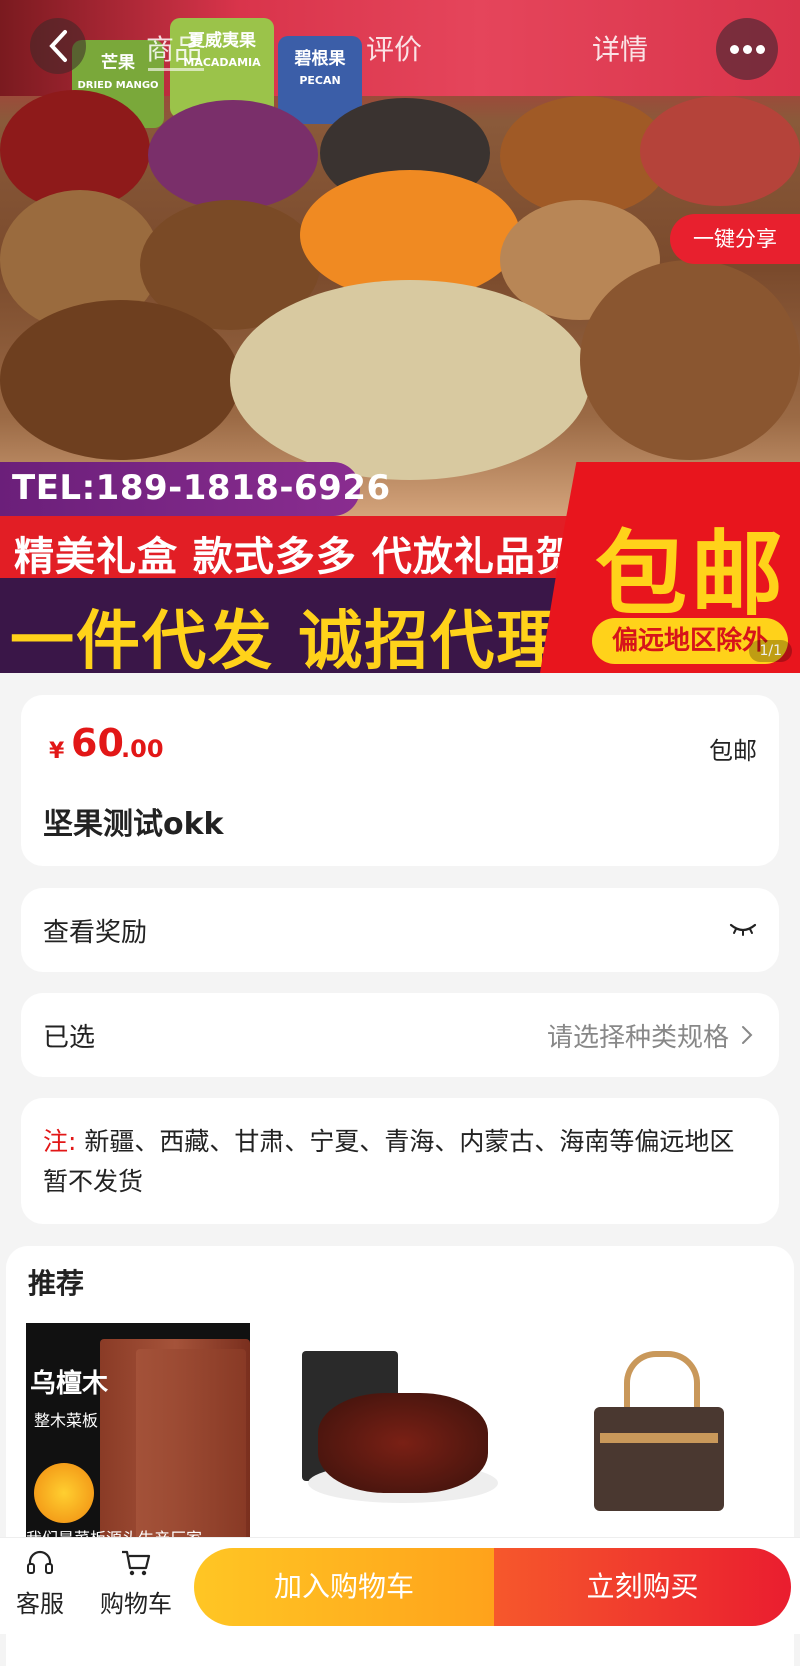 The width and height of the screenshot is (800, 1666). Describe the element at coordinates (720, 151) in the screenshot. I see `dried-fruit-pile` at that location.